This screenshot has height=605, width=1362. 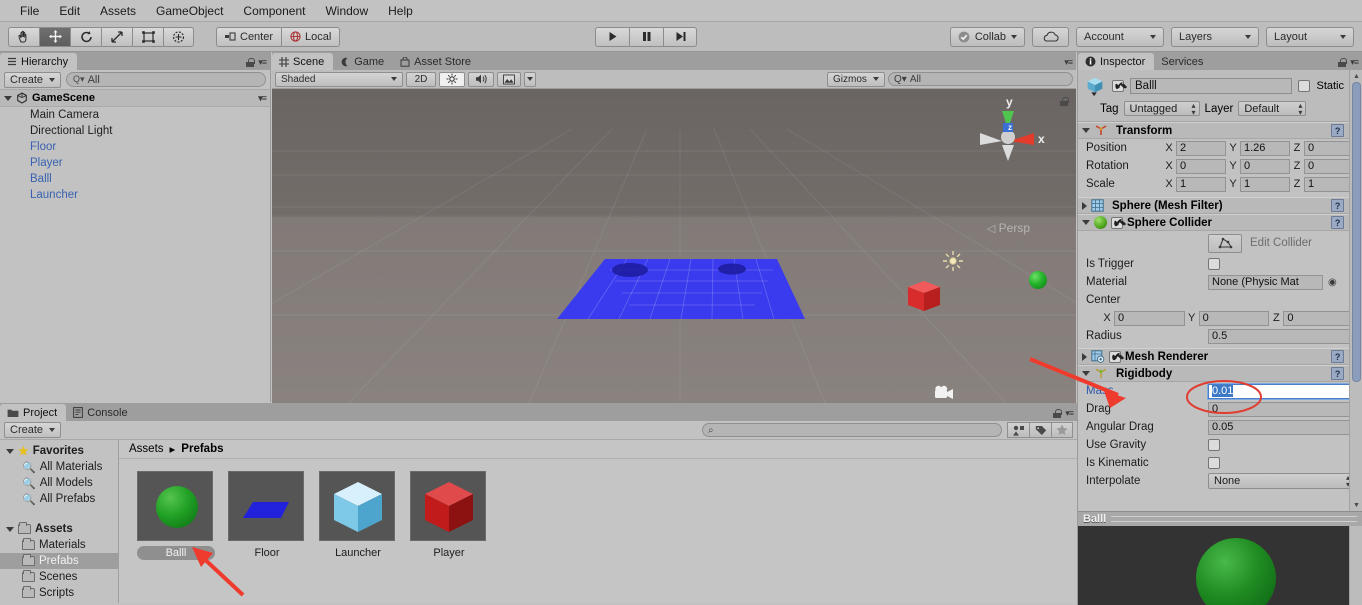 What do you see at coordinates (1272, 108) in the screenshot?
I see `layer-dropdown: Default ▴ ▾` at bounding box center [1272, 108].